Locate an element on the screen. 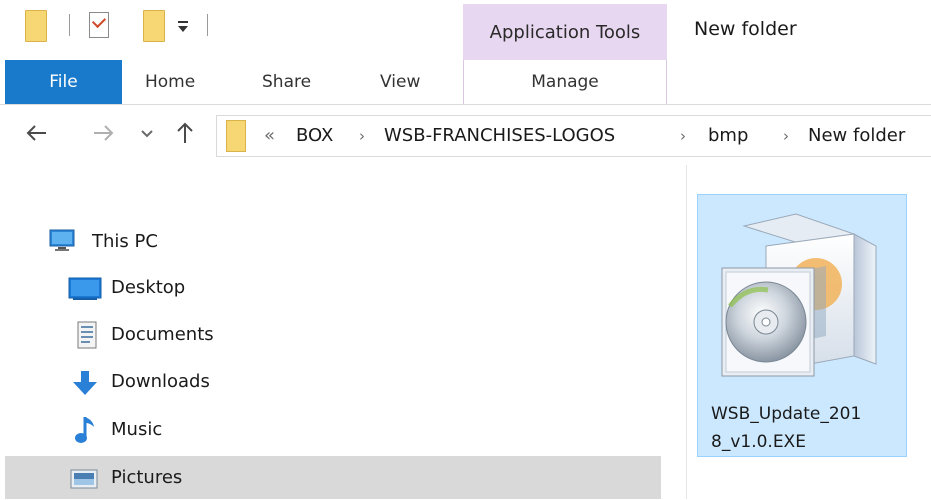  tab-home: Home is located at coordinates (170, 82).